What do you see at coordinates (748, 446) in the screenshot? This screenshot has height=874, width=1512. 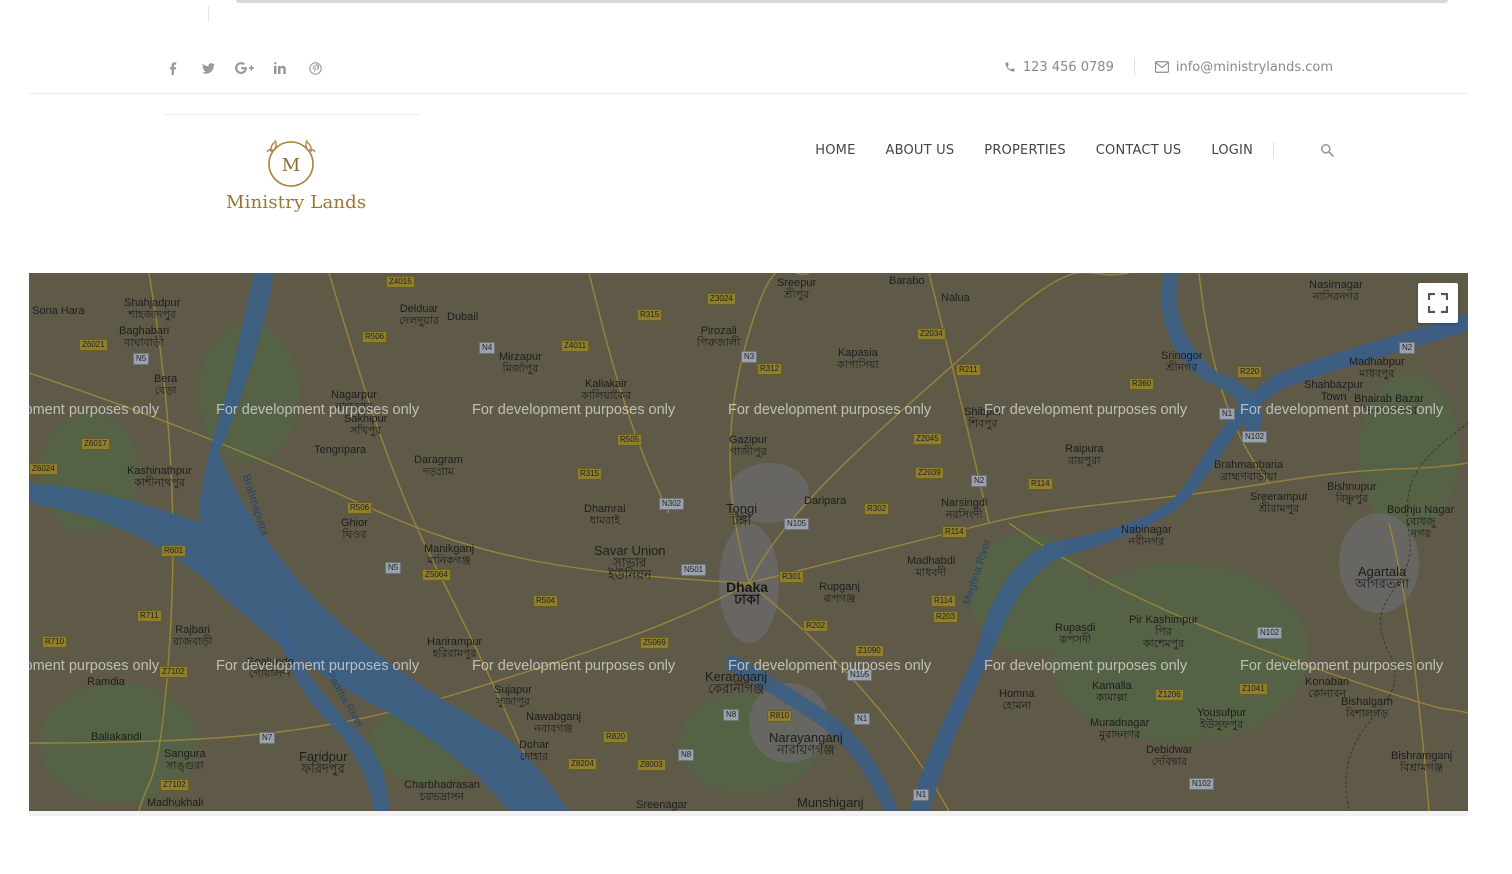 I see `map-place-label: Gazipur গাজীপুর` at bounding box center [748, 446].